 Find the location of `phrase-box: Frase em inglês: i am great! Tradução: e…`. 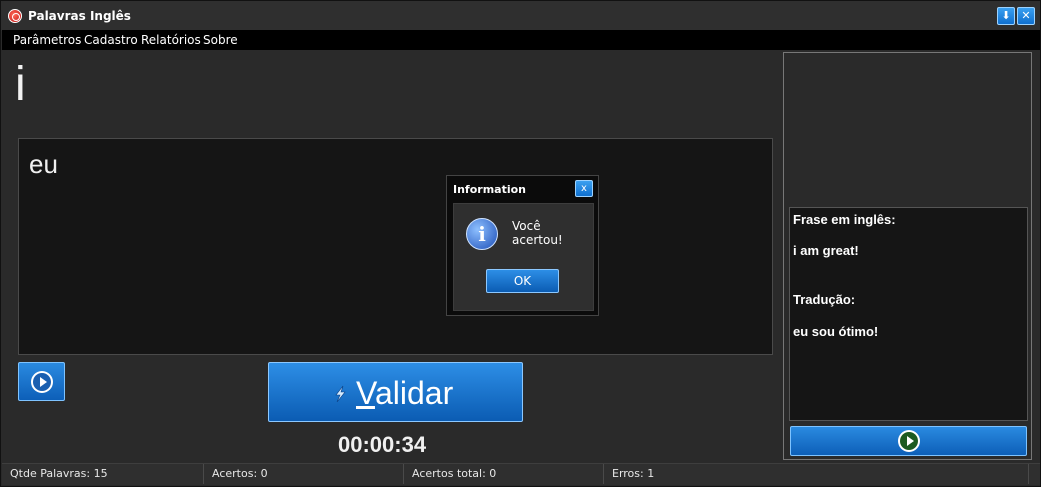

phrase-box: Frase em inglês: i am great! Tradução: e… is located at coordinates (908, 314).